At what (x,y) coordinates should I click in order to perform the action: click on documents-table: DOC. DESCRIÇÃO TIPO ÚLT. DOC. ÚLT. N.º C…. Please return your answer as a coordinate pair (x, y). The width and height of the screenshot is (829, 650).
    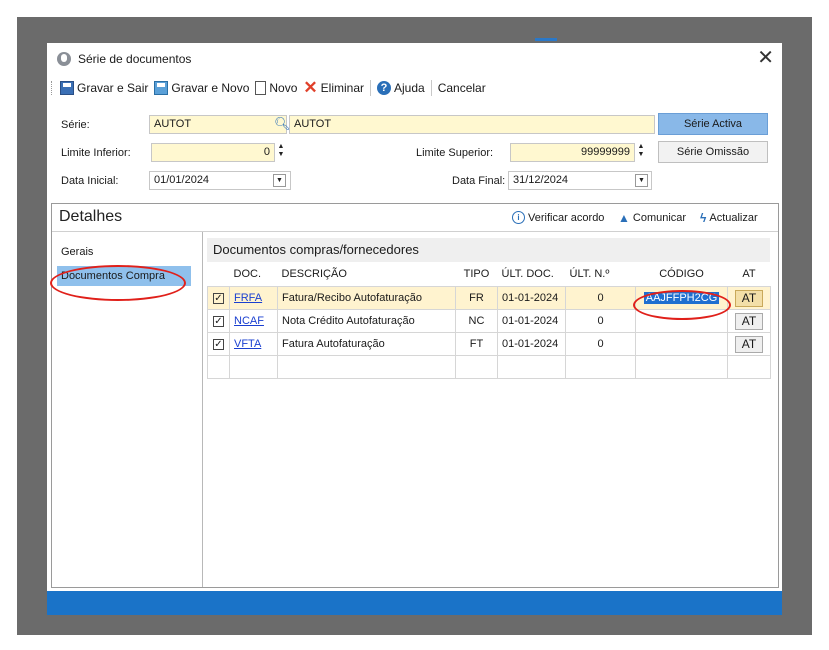
    Looking at the image, I should click on (489, 320).